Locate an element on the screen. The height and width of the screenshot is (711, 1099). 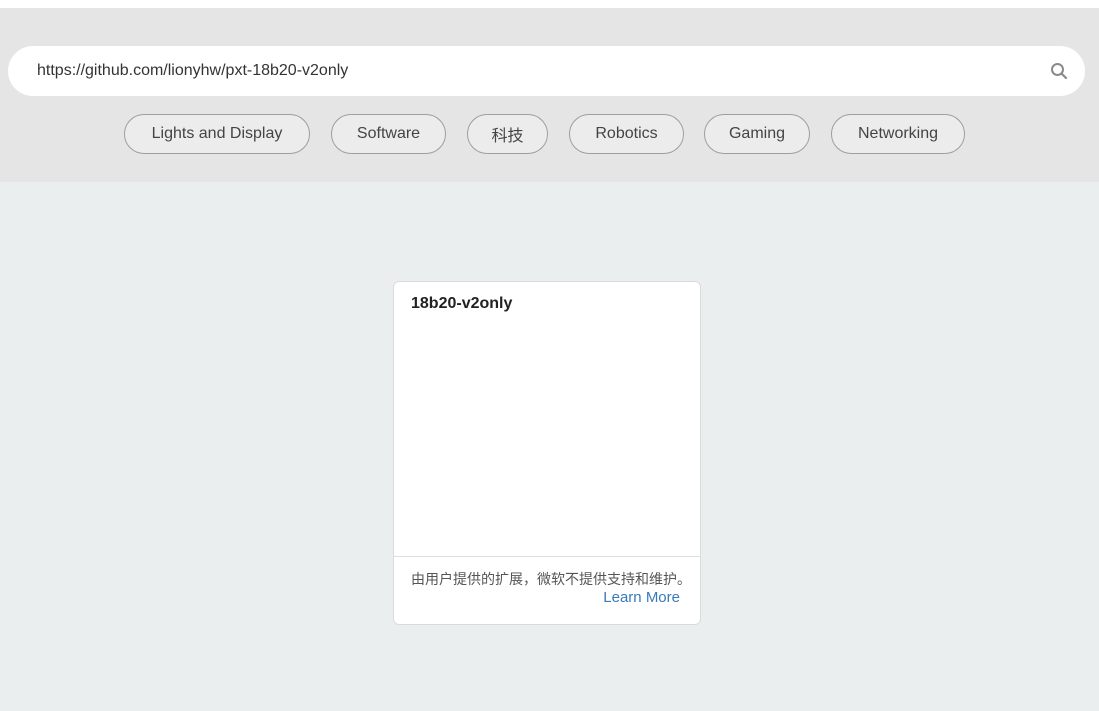
category-chip-lights-and-display: Lights and Display is located at coordinates (217, 134).